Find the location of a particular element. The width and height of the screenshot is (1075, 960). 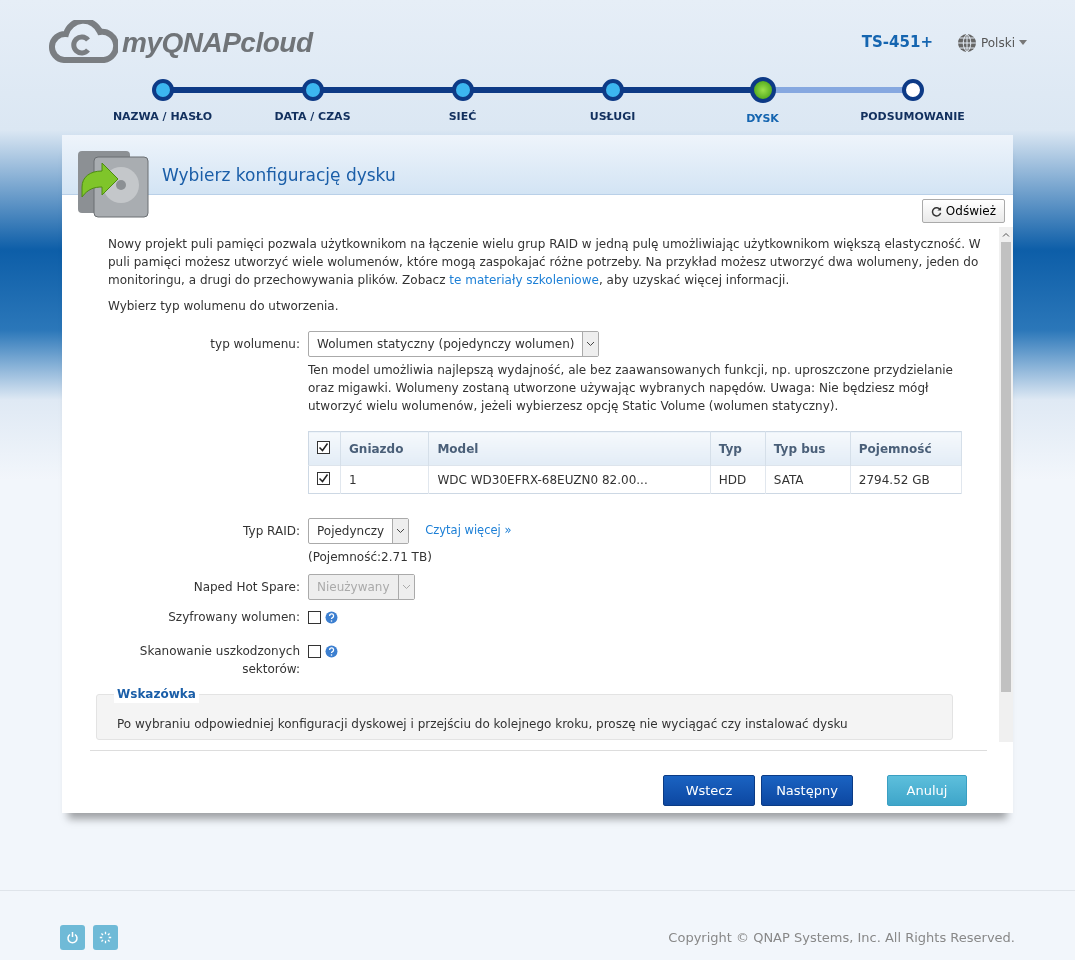

field-label: Naped Hot Spare: is located at coordinates (246, 587).